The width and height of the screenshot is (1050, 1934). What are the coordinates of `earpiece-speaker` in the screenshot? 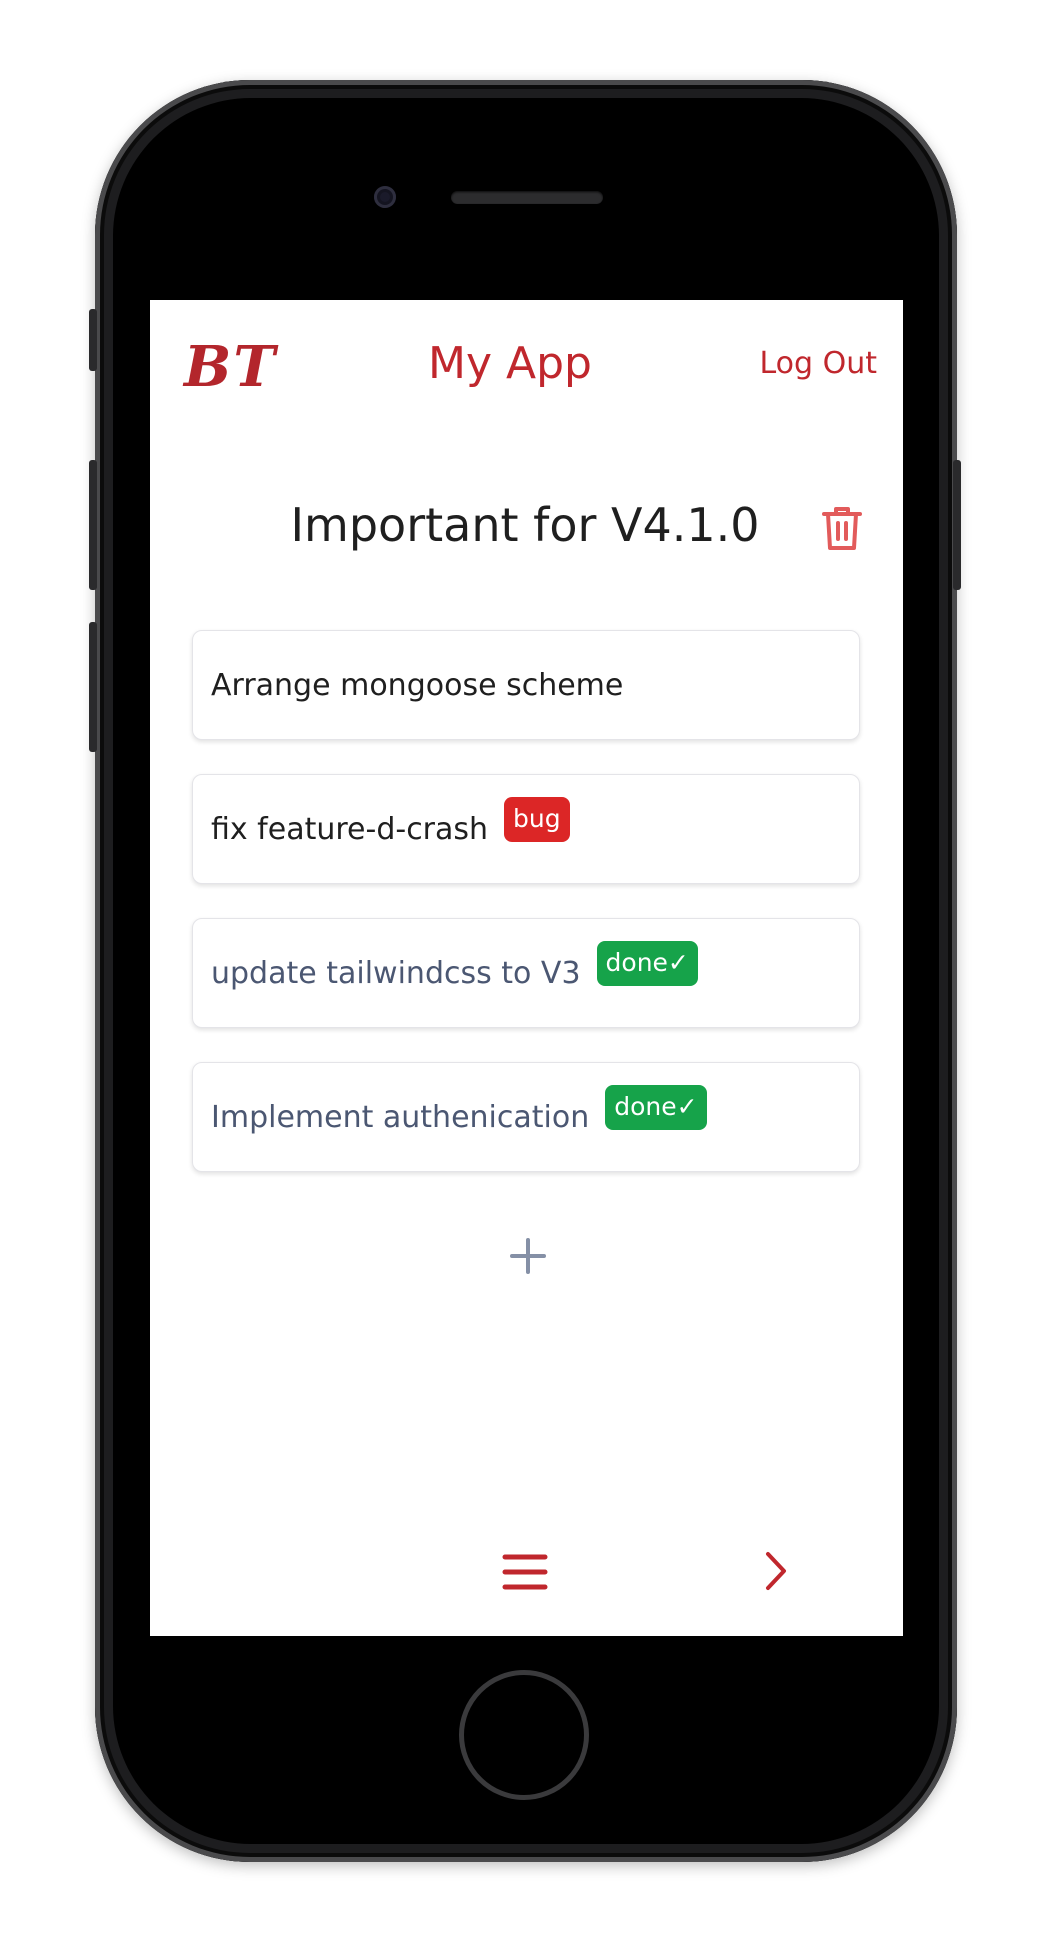 It's located at (527, 197).